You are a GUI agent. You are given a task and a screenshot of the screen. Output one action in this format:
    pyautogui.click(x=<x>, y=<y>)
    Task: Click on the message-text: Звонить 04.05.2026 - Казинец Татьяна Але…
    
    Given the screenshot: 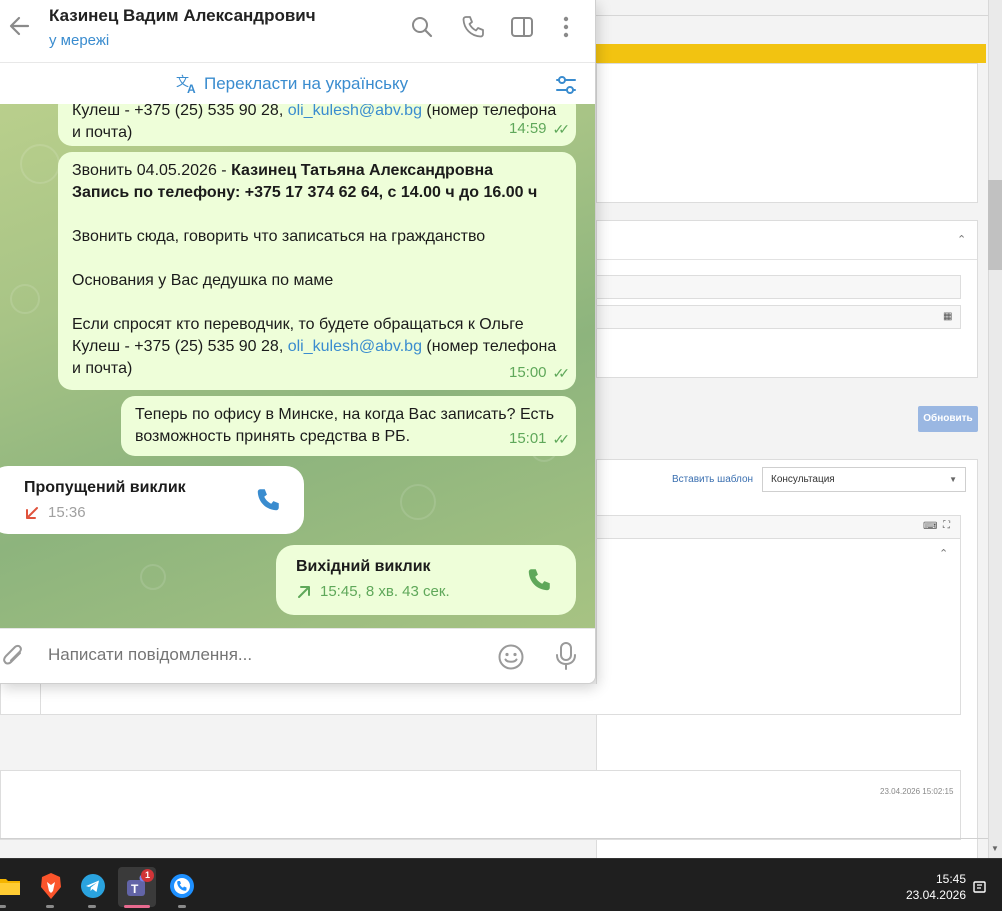 What is the action you would take?
    pyautogui.click(x=282, y=170)
    